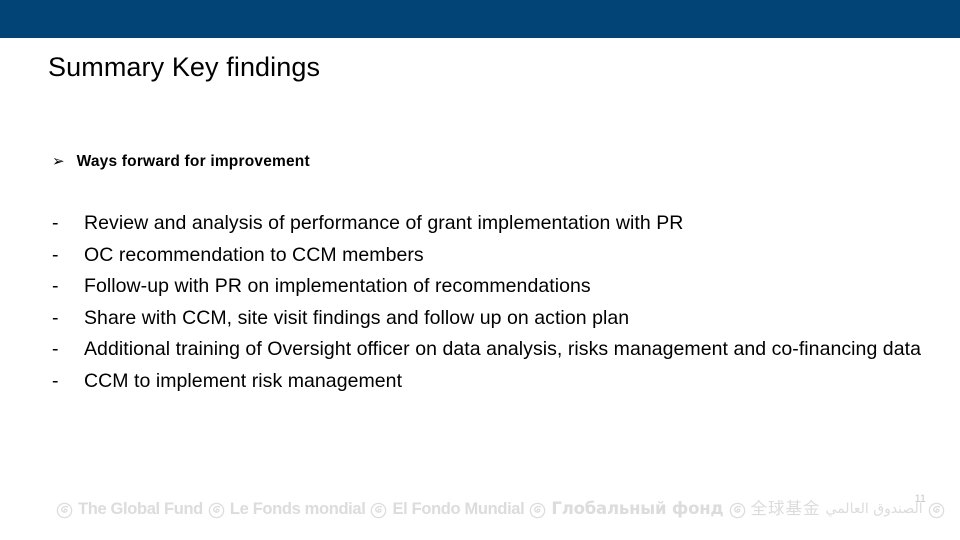  Describe the element at coordinates (297, 509) in the screenshot. I see `footer-name-fr: Le Fonds mondial` at that location.